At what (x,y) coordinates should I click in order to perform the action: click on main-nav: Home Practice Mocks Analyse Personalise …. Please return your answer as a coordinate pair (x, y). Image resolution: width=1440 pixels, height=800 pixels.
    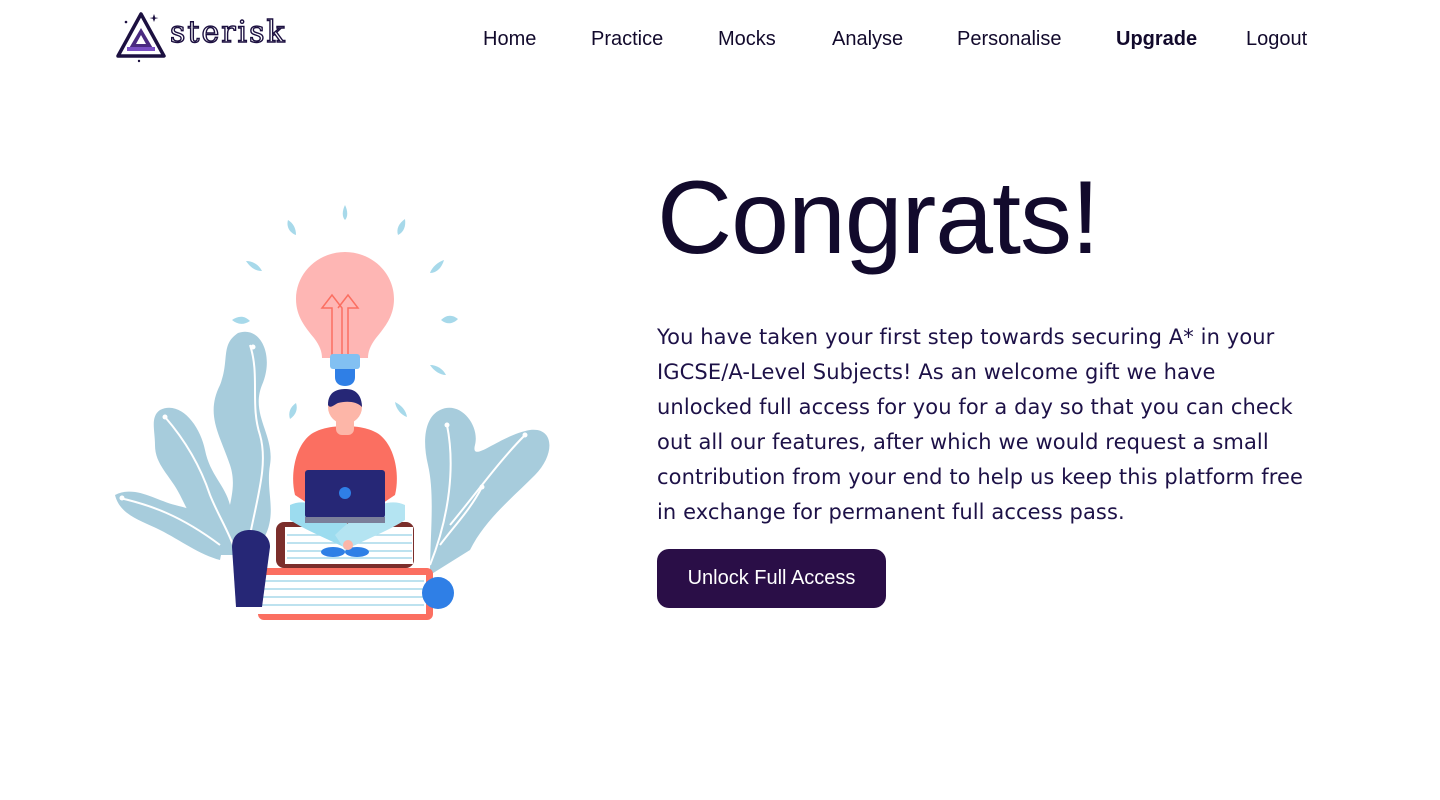
    Looking at the image, I should click on (720, 42).